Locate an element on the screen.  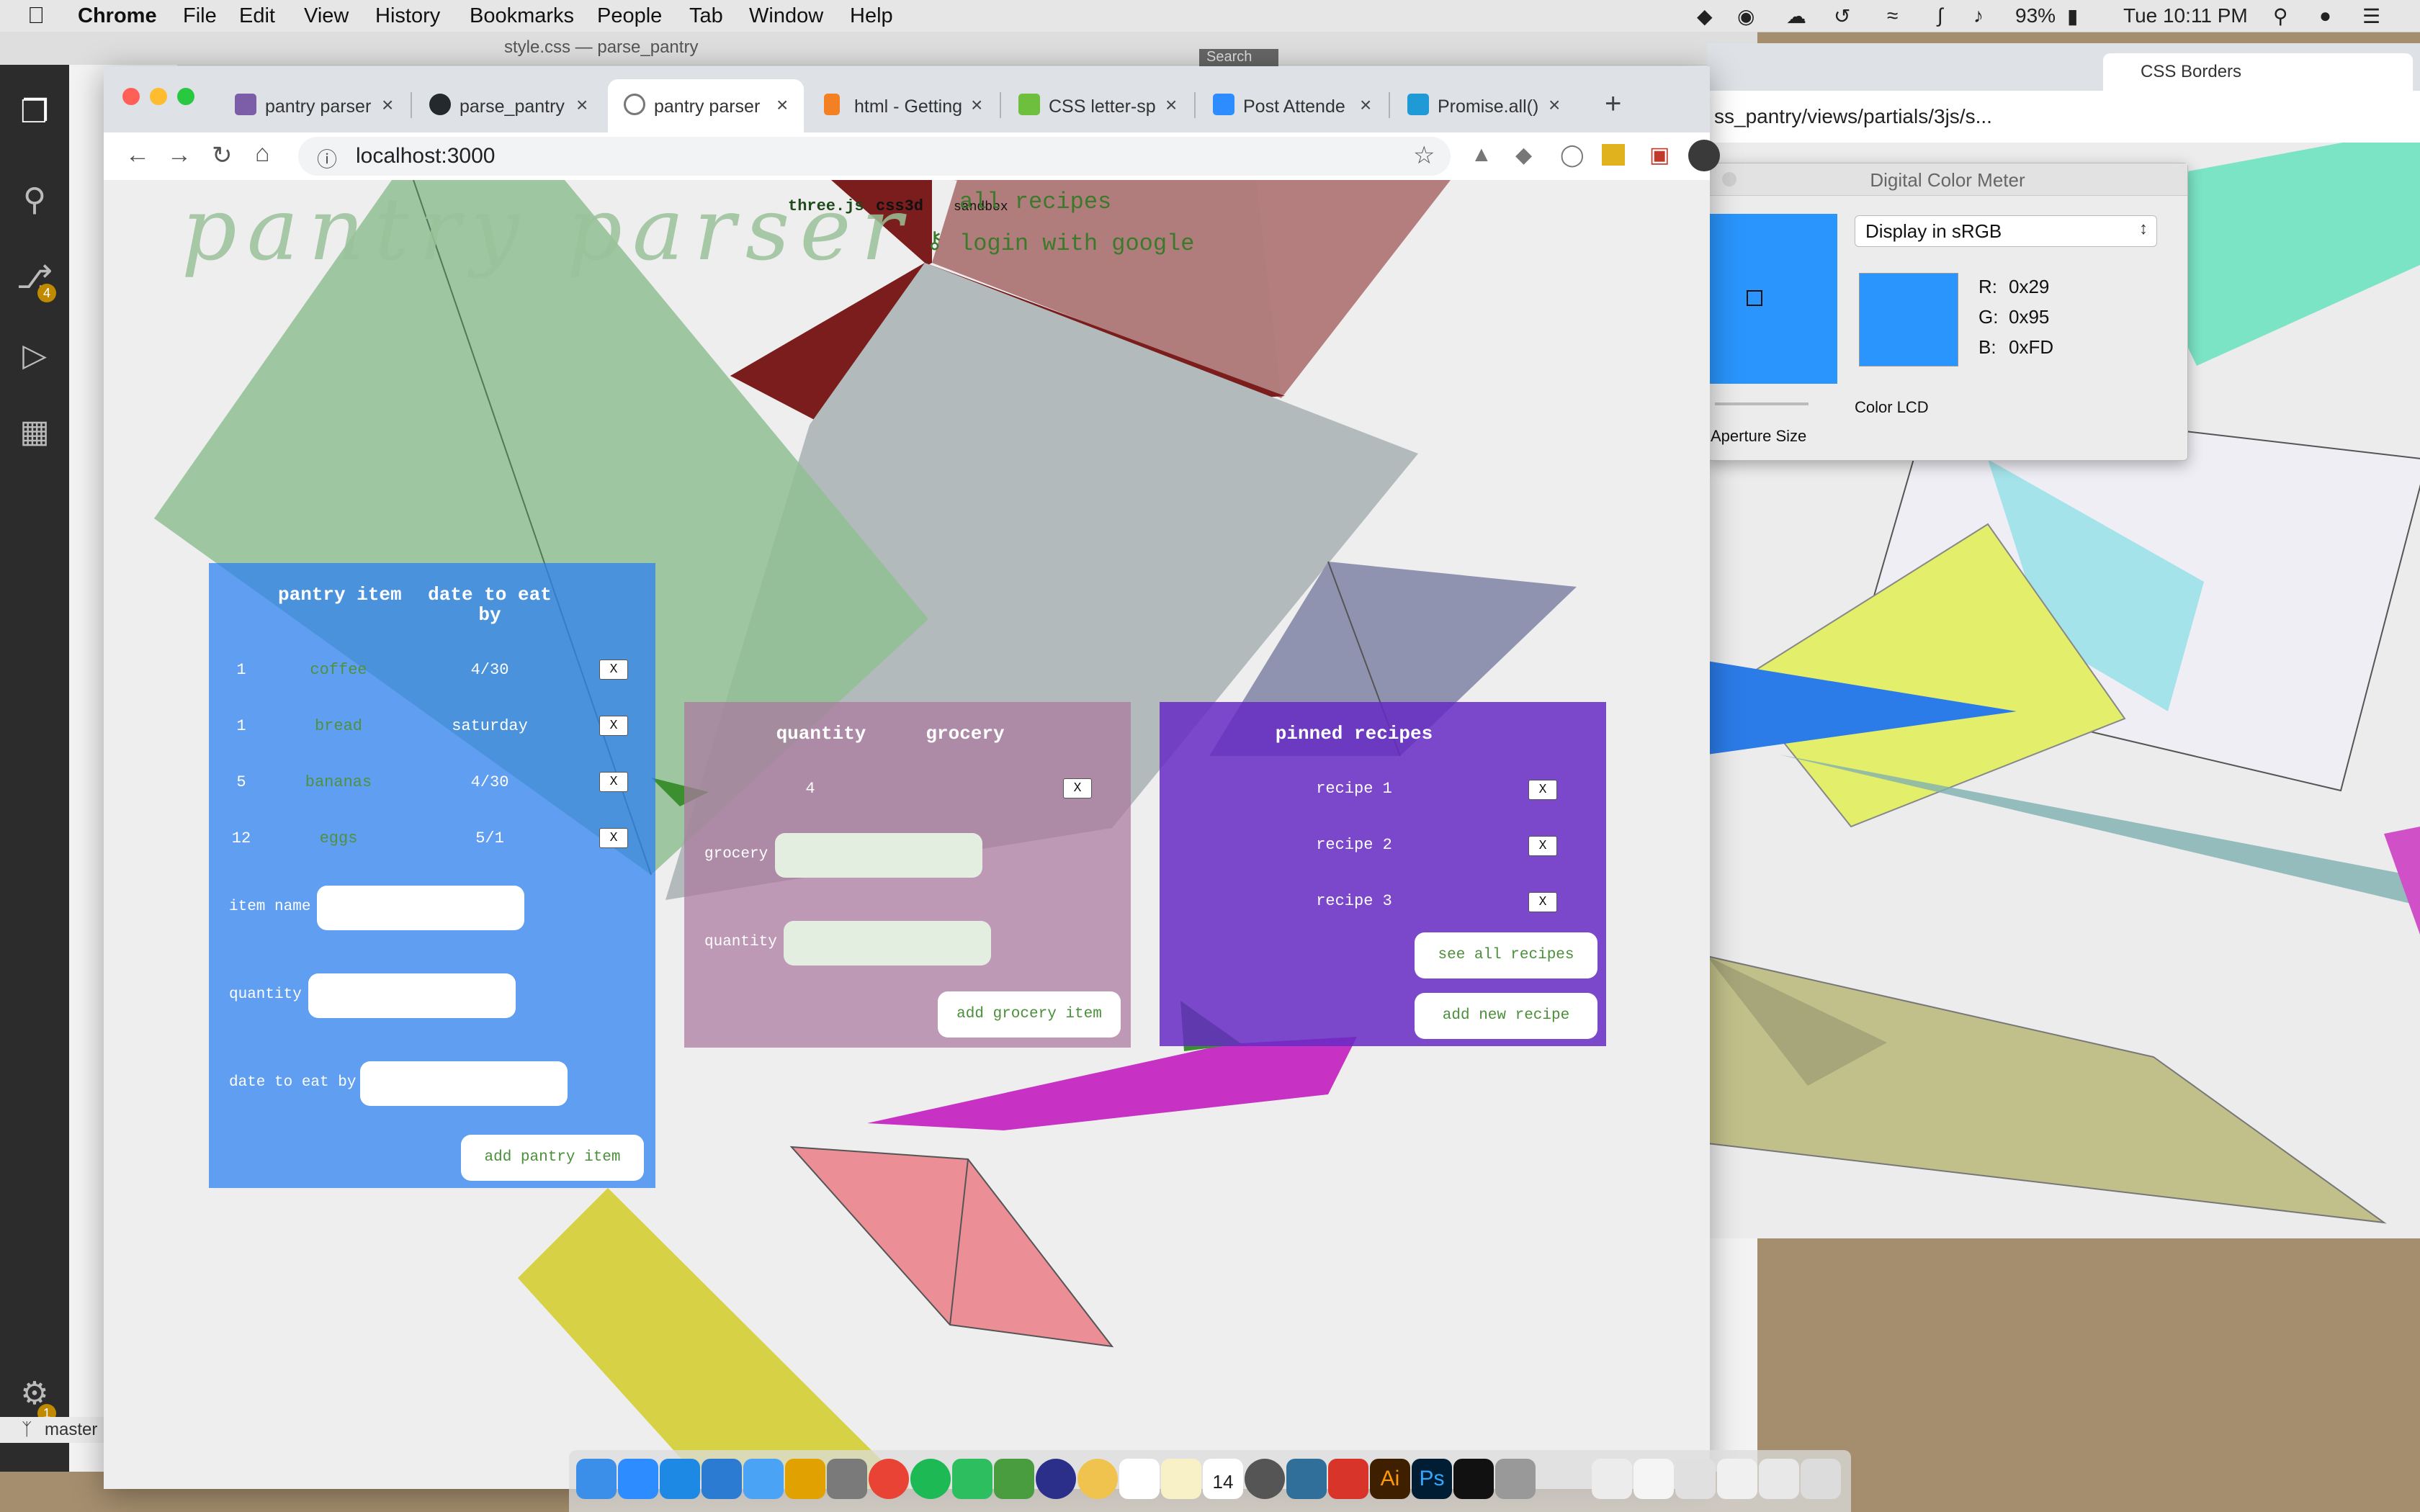
search-icon: ⚲ is located at coordinates (34, 200).